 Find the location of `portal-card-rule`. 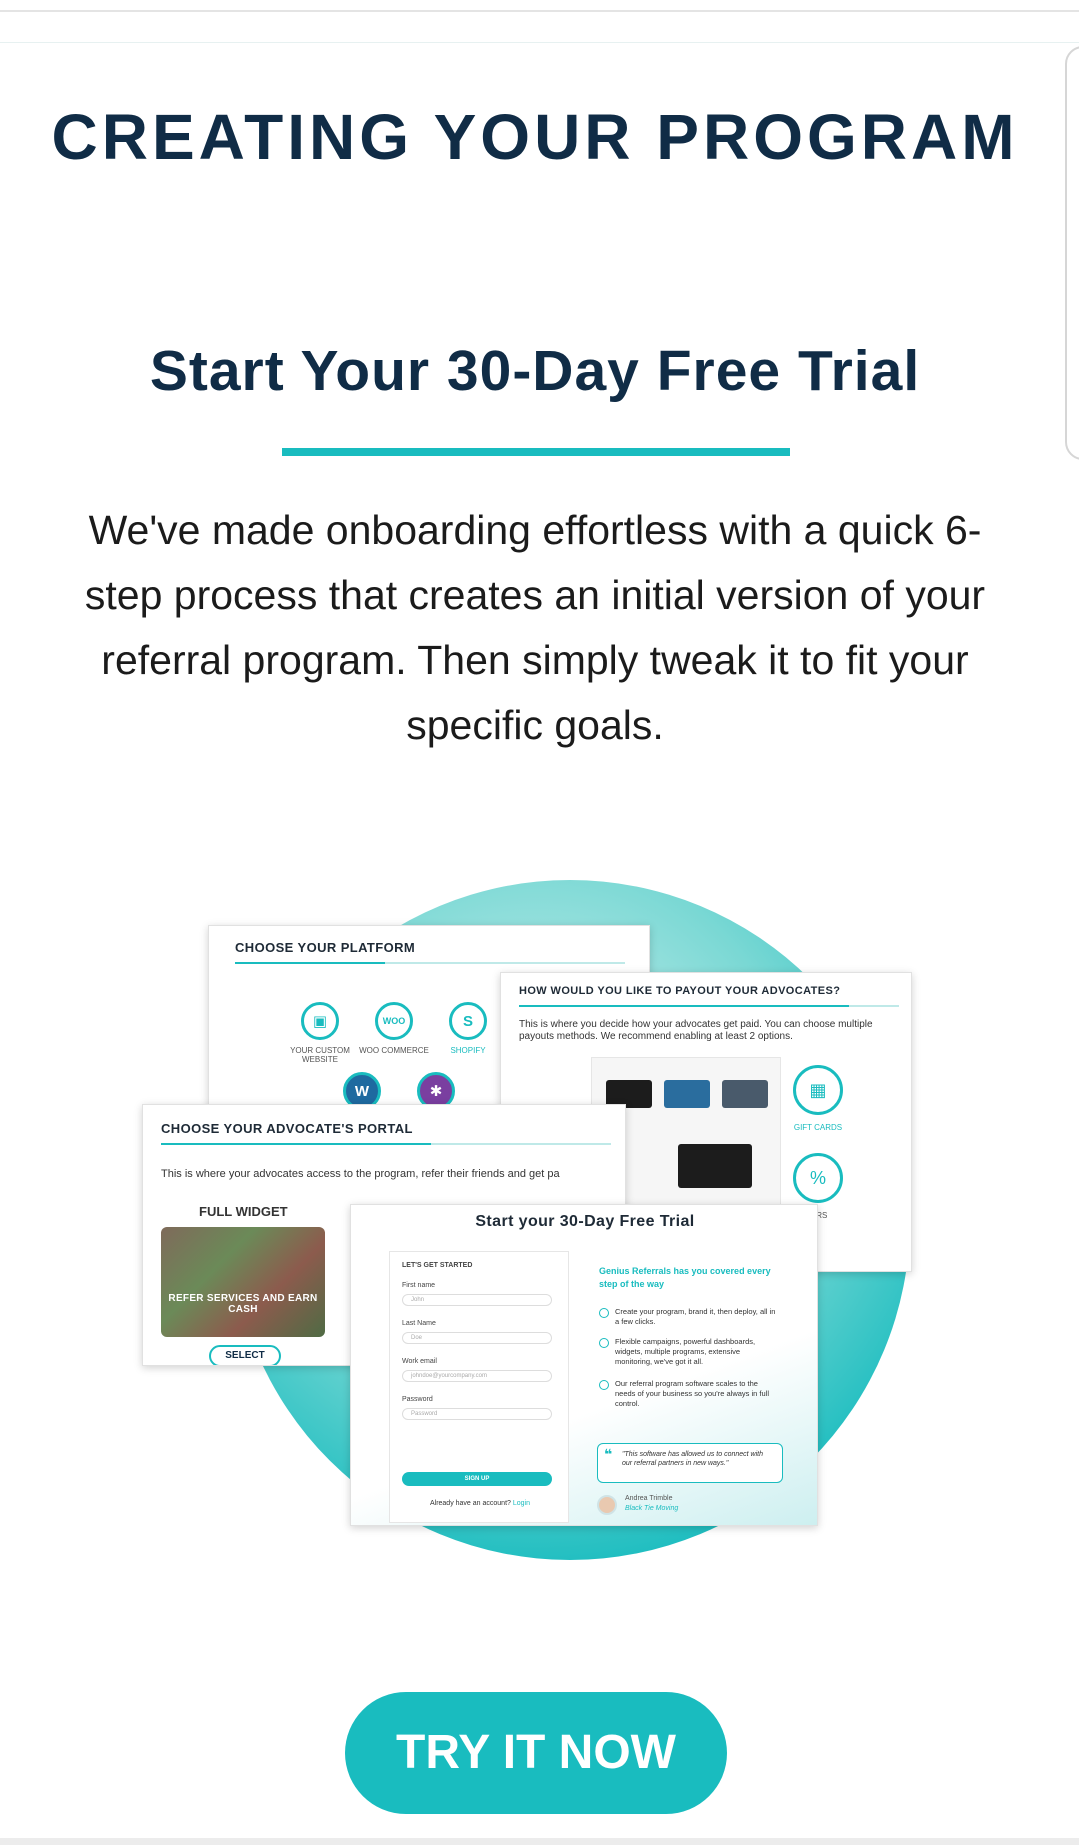

portal-card-rule is located at coordinates (386, 1144).